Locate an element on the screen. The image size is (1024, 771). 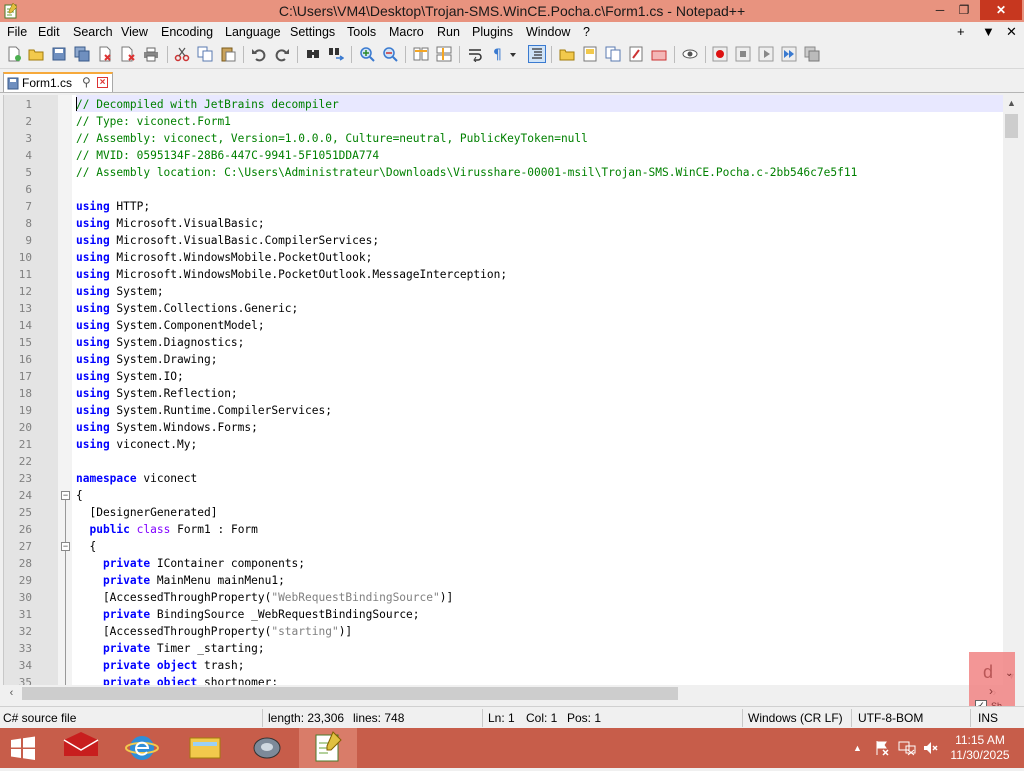
notepadpp-taskbar-icon is located at coordinates (328, 746).